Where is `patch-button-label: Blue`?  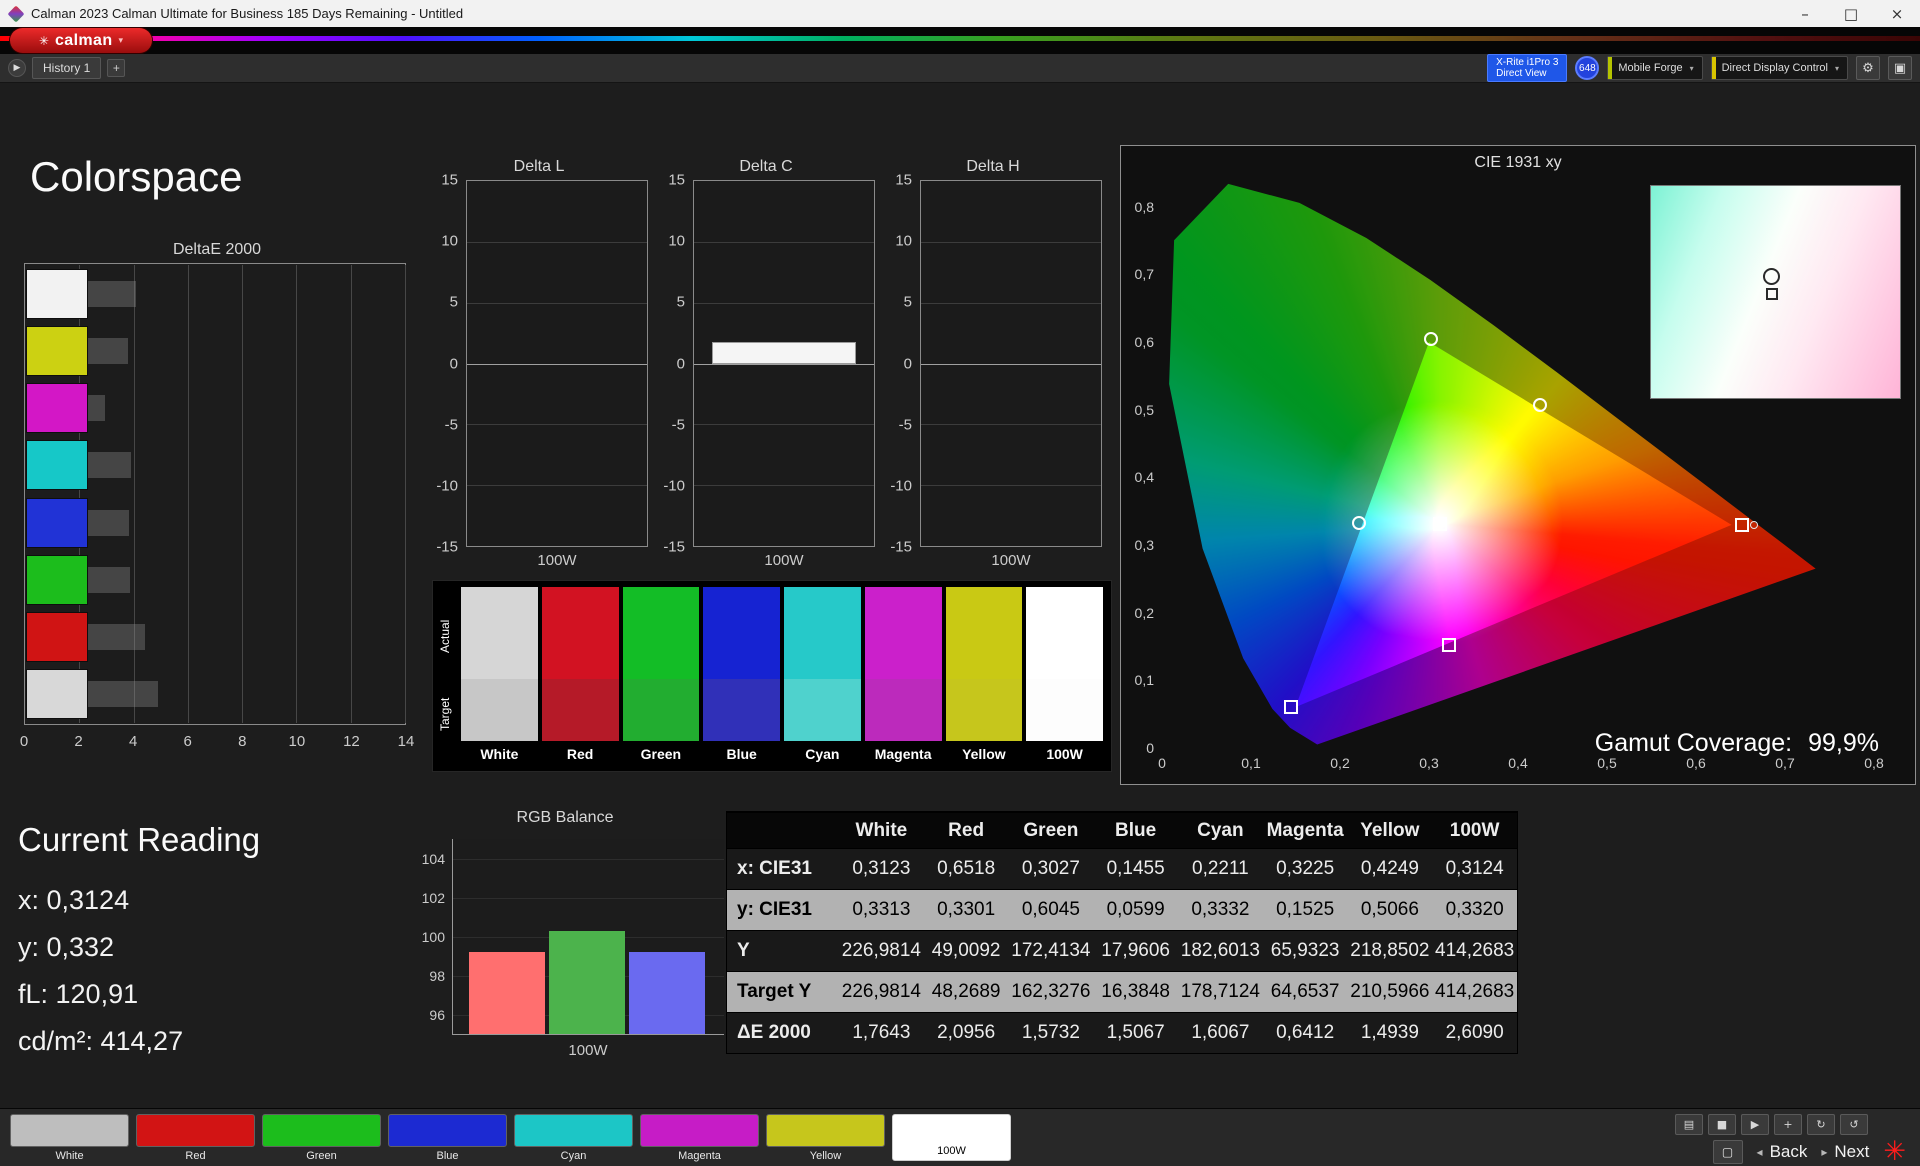
patch-button-label: Blue is located at coordinates (447, 1156).